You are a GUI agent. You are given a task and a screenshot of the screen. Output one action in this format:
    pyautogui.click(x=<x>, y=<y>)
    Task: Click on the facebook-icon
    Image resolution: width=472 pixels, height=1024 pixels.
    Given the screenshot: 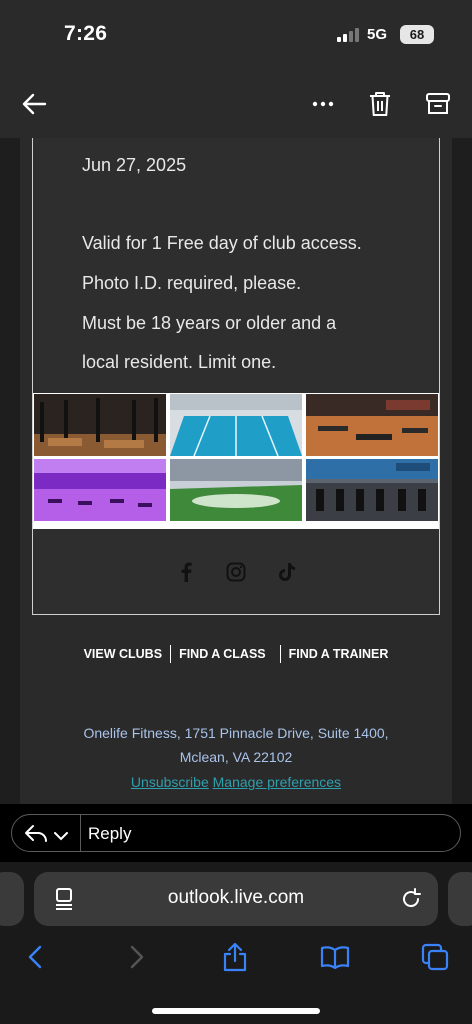 What is the action you would take?
    pyautogui.click(x=186, y=572)
    